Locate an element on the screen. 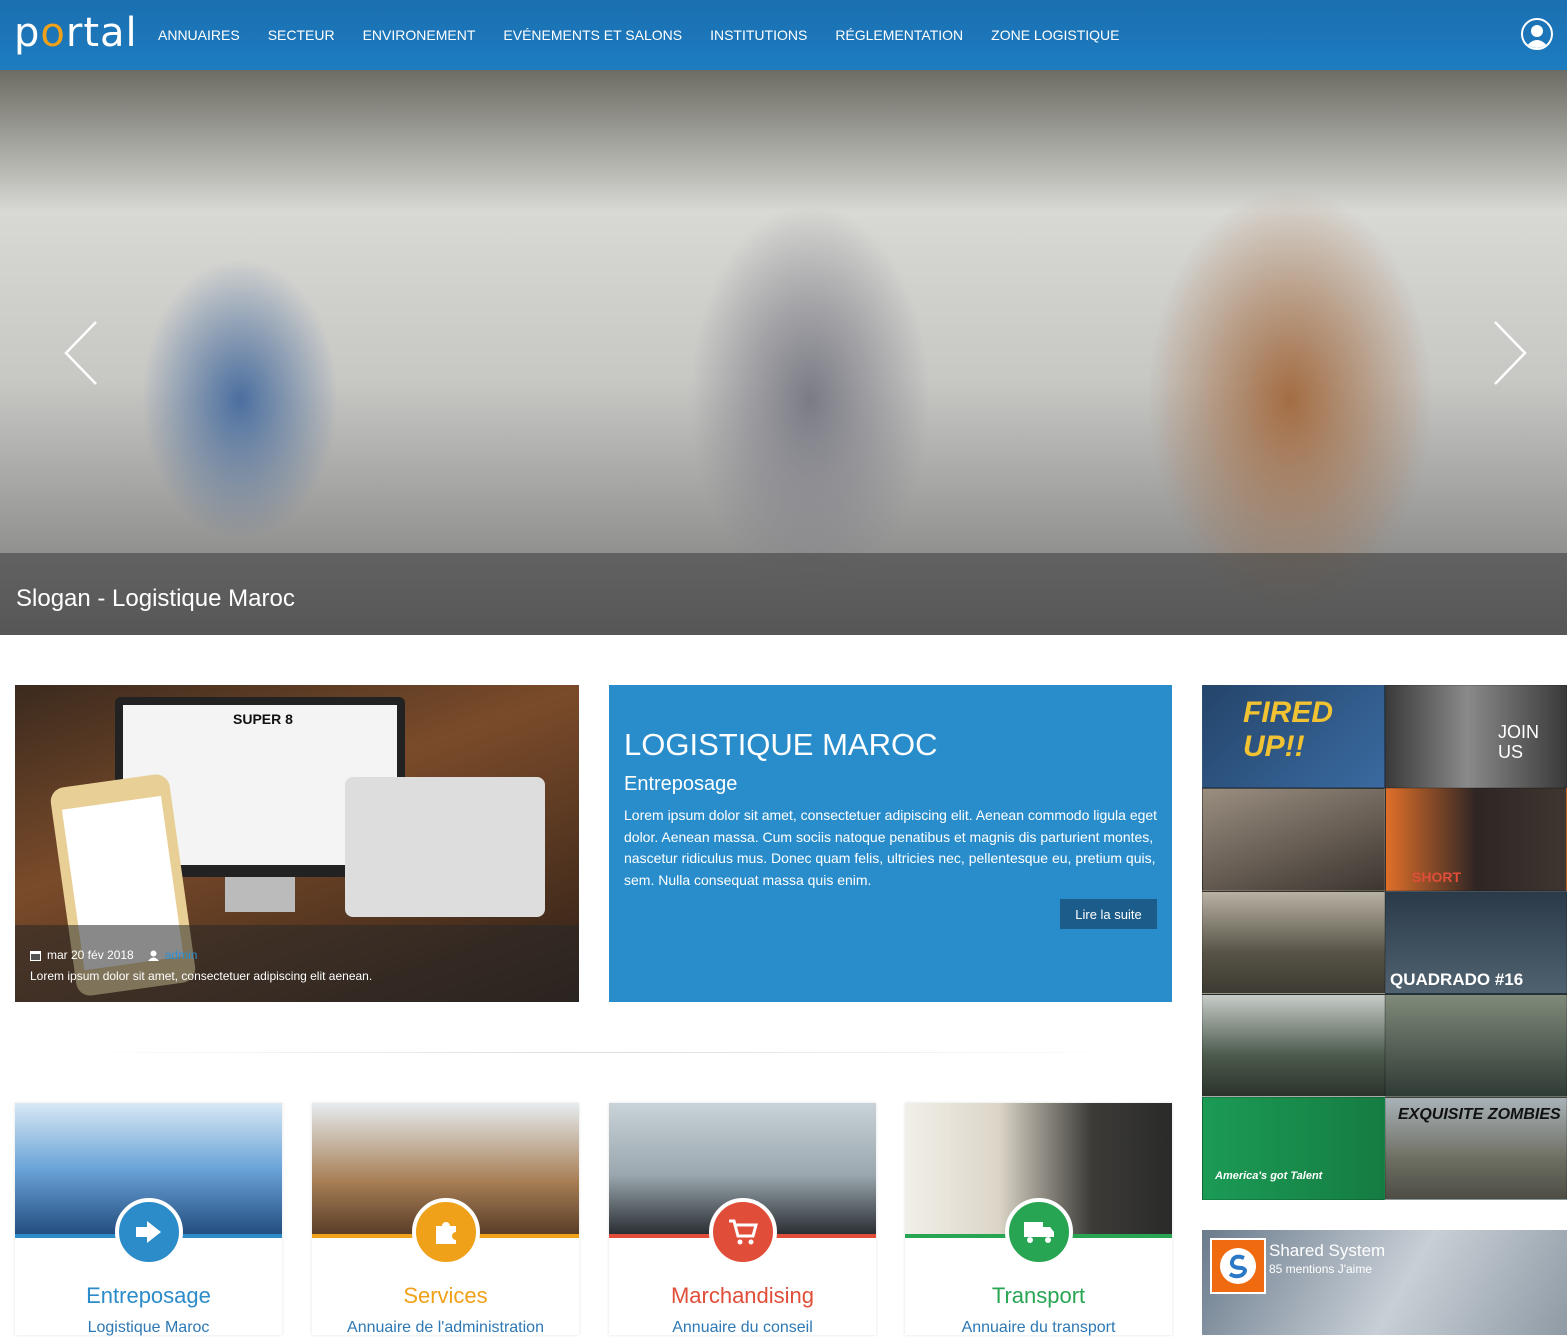  service-card-services: Services Annuaire de l'administration is located at coordinates (445, 1220).